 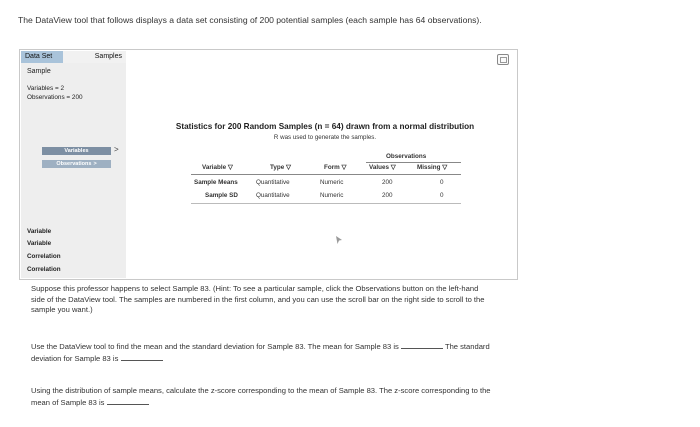 I want to click on sample-label: Sample, so click(x=39, y=71).